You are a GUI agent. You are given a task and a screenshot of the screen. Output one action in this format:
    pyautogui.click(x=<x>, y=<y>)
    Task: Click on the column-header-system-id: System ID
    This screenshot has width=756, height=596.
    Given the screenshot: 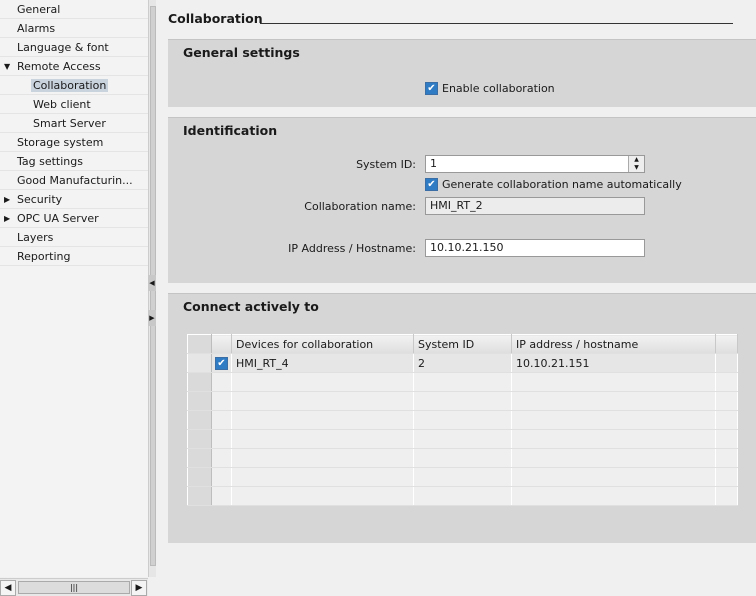 What is the action you would take?
    pyautogui.click(x=462, y=344)
    